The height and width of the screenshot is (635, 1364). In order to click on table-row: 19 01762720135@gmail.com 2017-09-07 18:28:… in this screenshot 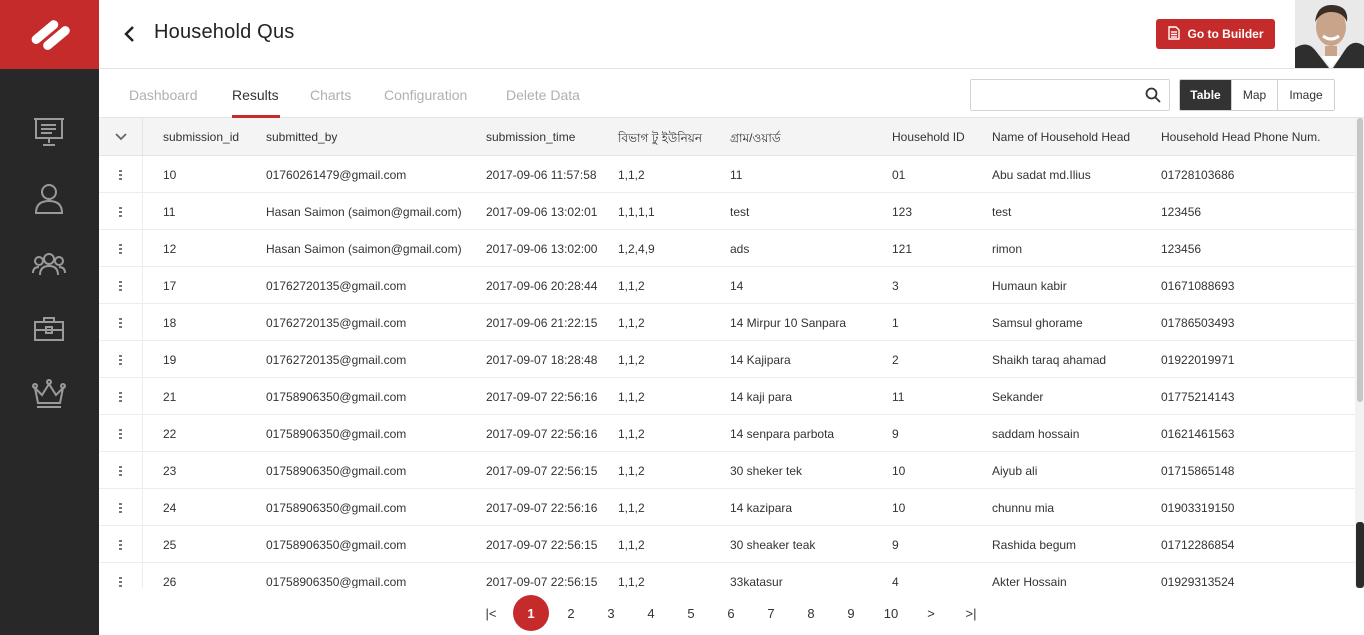, I will do `click(727, 359)`.